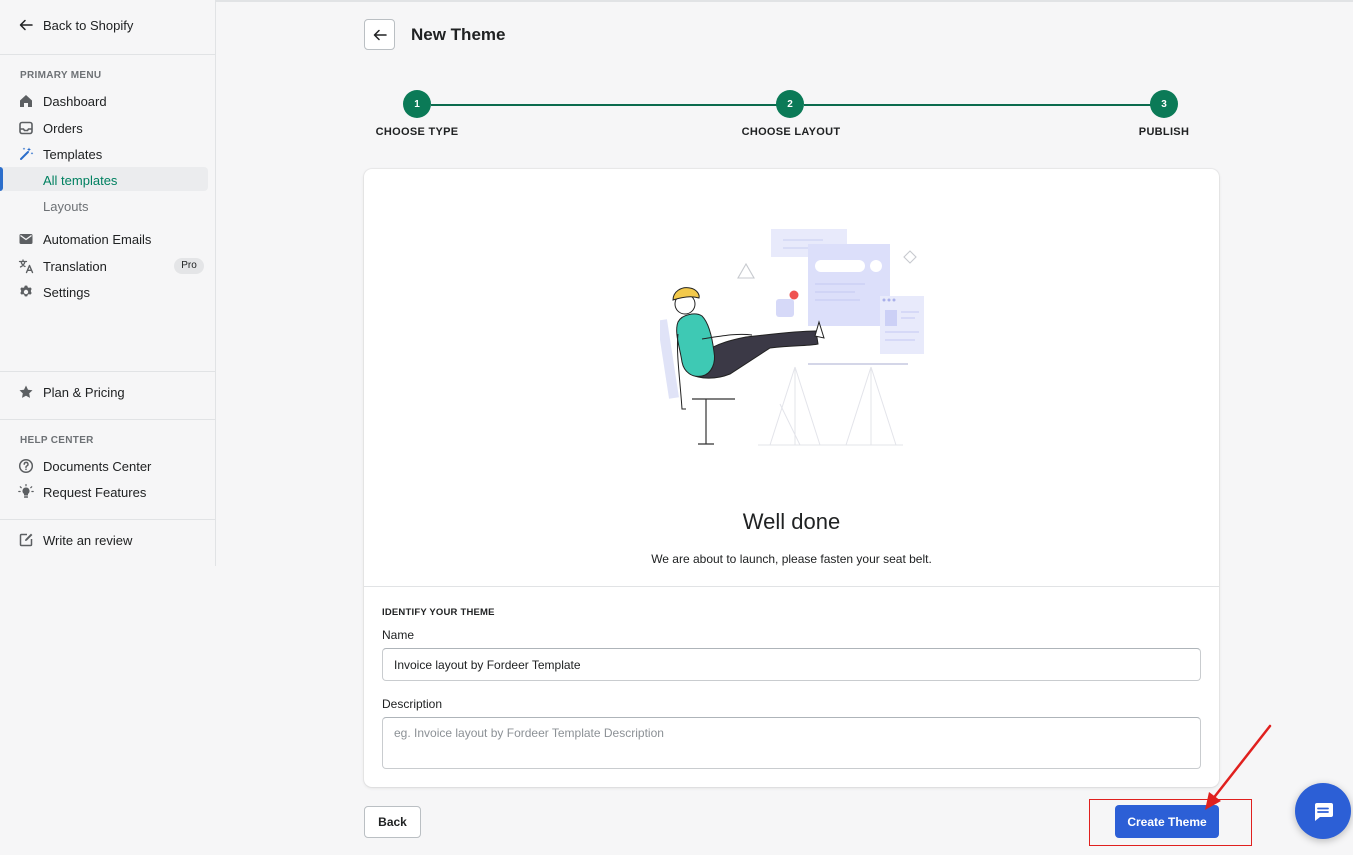 This screenshot has height=855, width=1353. I want to click on back-to-shopify-label: Back to Shopify, so click(88, 25).